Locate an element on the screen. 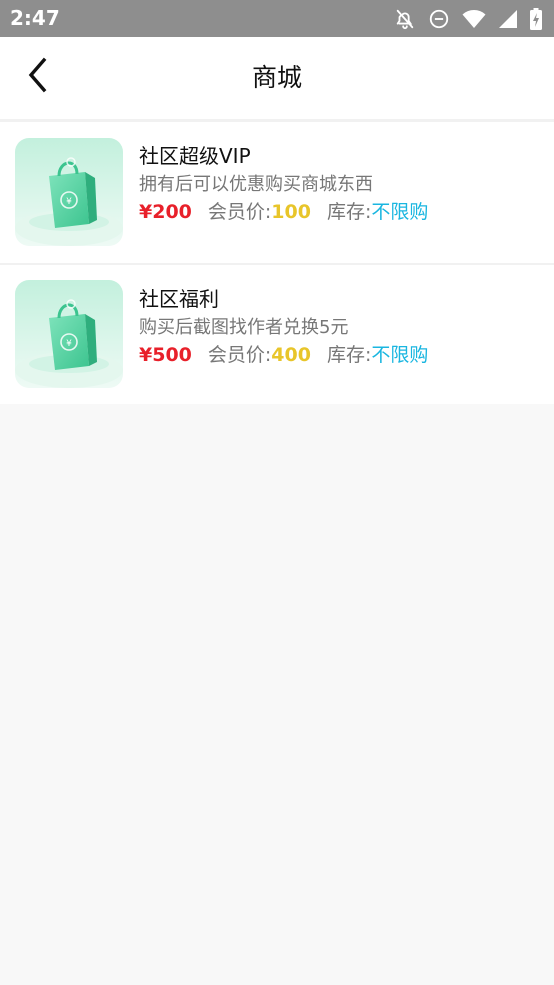 The width and height of the screenshot is (554, 985). cell-signal-icon is located at coordinates (508, 19).